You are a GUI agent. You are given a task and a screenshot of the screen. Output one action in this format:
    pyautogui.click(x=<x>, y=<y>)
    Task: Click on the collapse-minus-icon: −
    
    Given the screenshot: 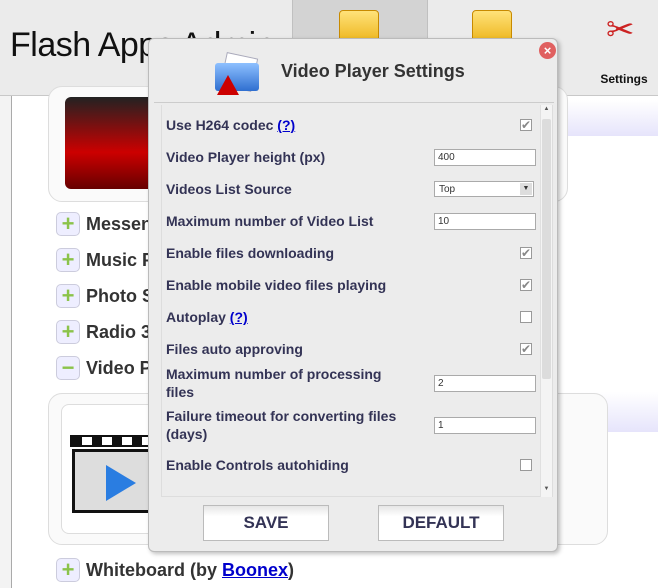 What is the action you would take?
    pyautogui.click(x=68, y=368)
    